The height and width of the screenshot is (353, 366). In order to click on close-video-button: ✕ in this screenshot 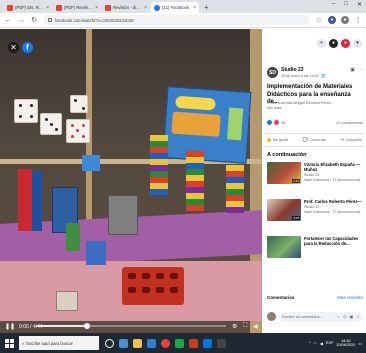, I will do `click(13, 47)`.